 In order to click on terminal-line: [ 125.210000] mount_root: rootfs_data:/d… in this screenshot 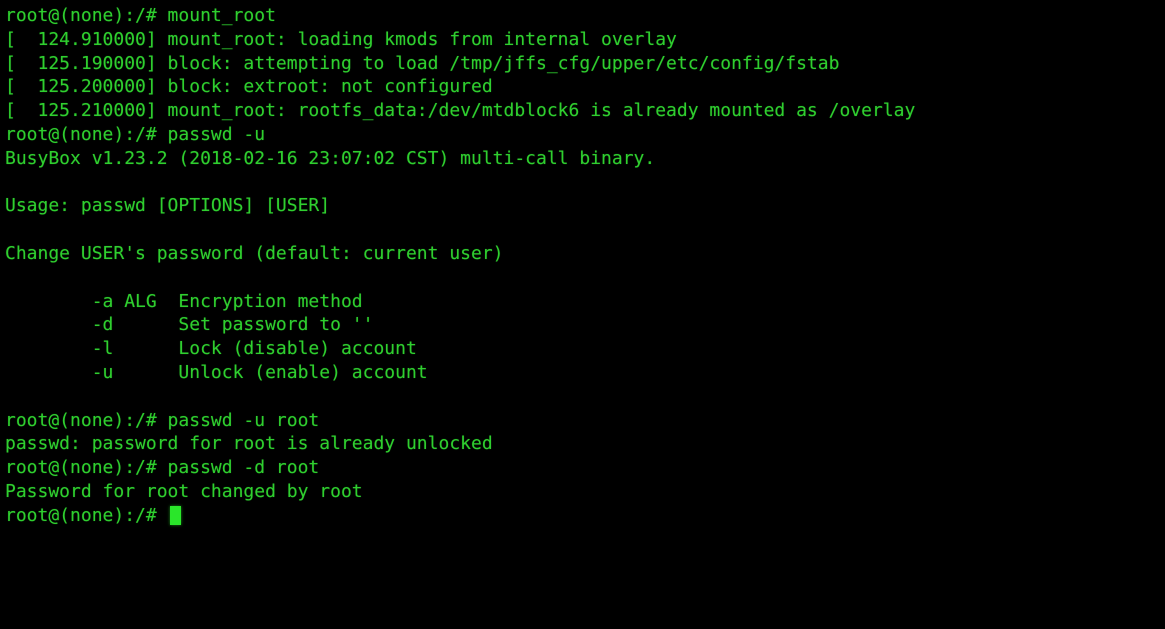, I will do `click(460, 111)`.